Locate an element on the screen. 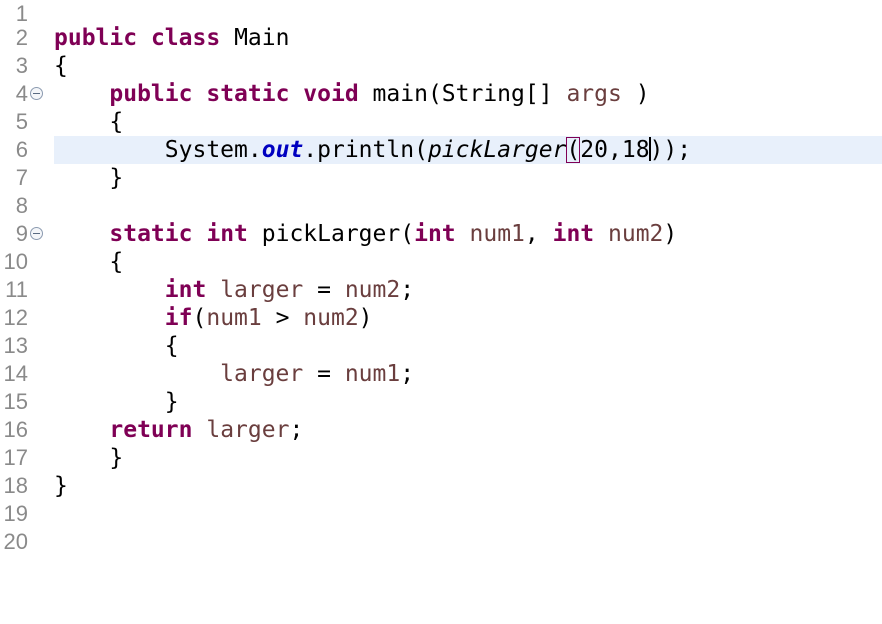  line-number: 20 is located at coordinates (15, 541).